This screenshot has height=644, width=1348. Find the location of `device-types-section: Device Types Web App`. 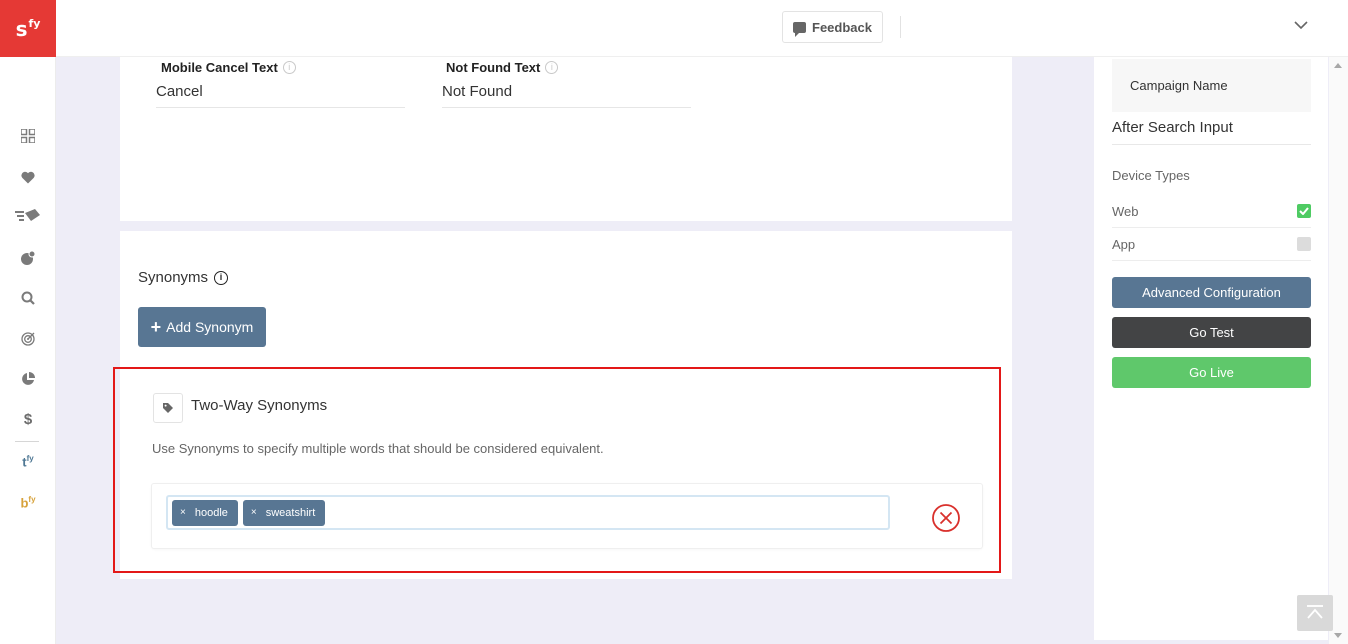

device-types-section: Device Types Web App is located at coordinates (1211, 214).